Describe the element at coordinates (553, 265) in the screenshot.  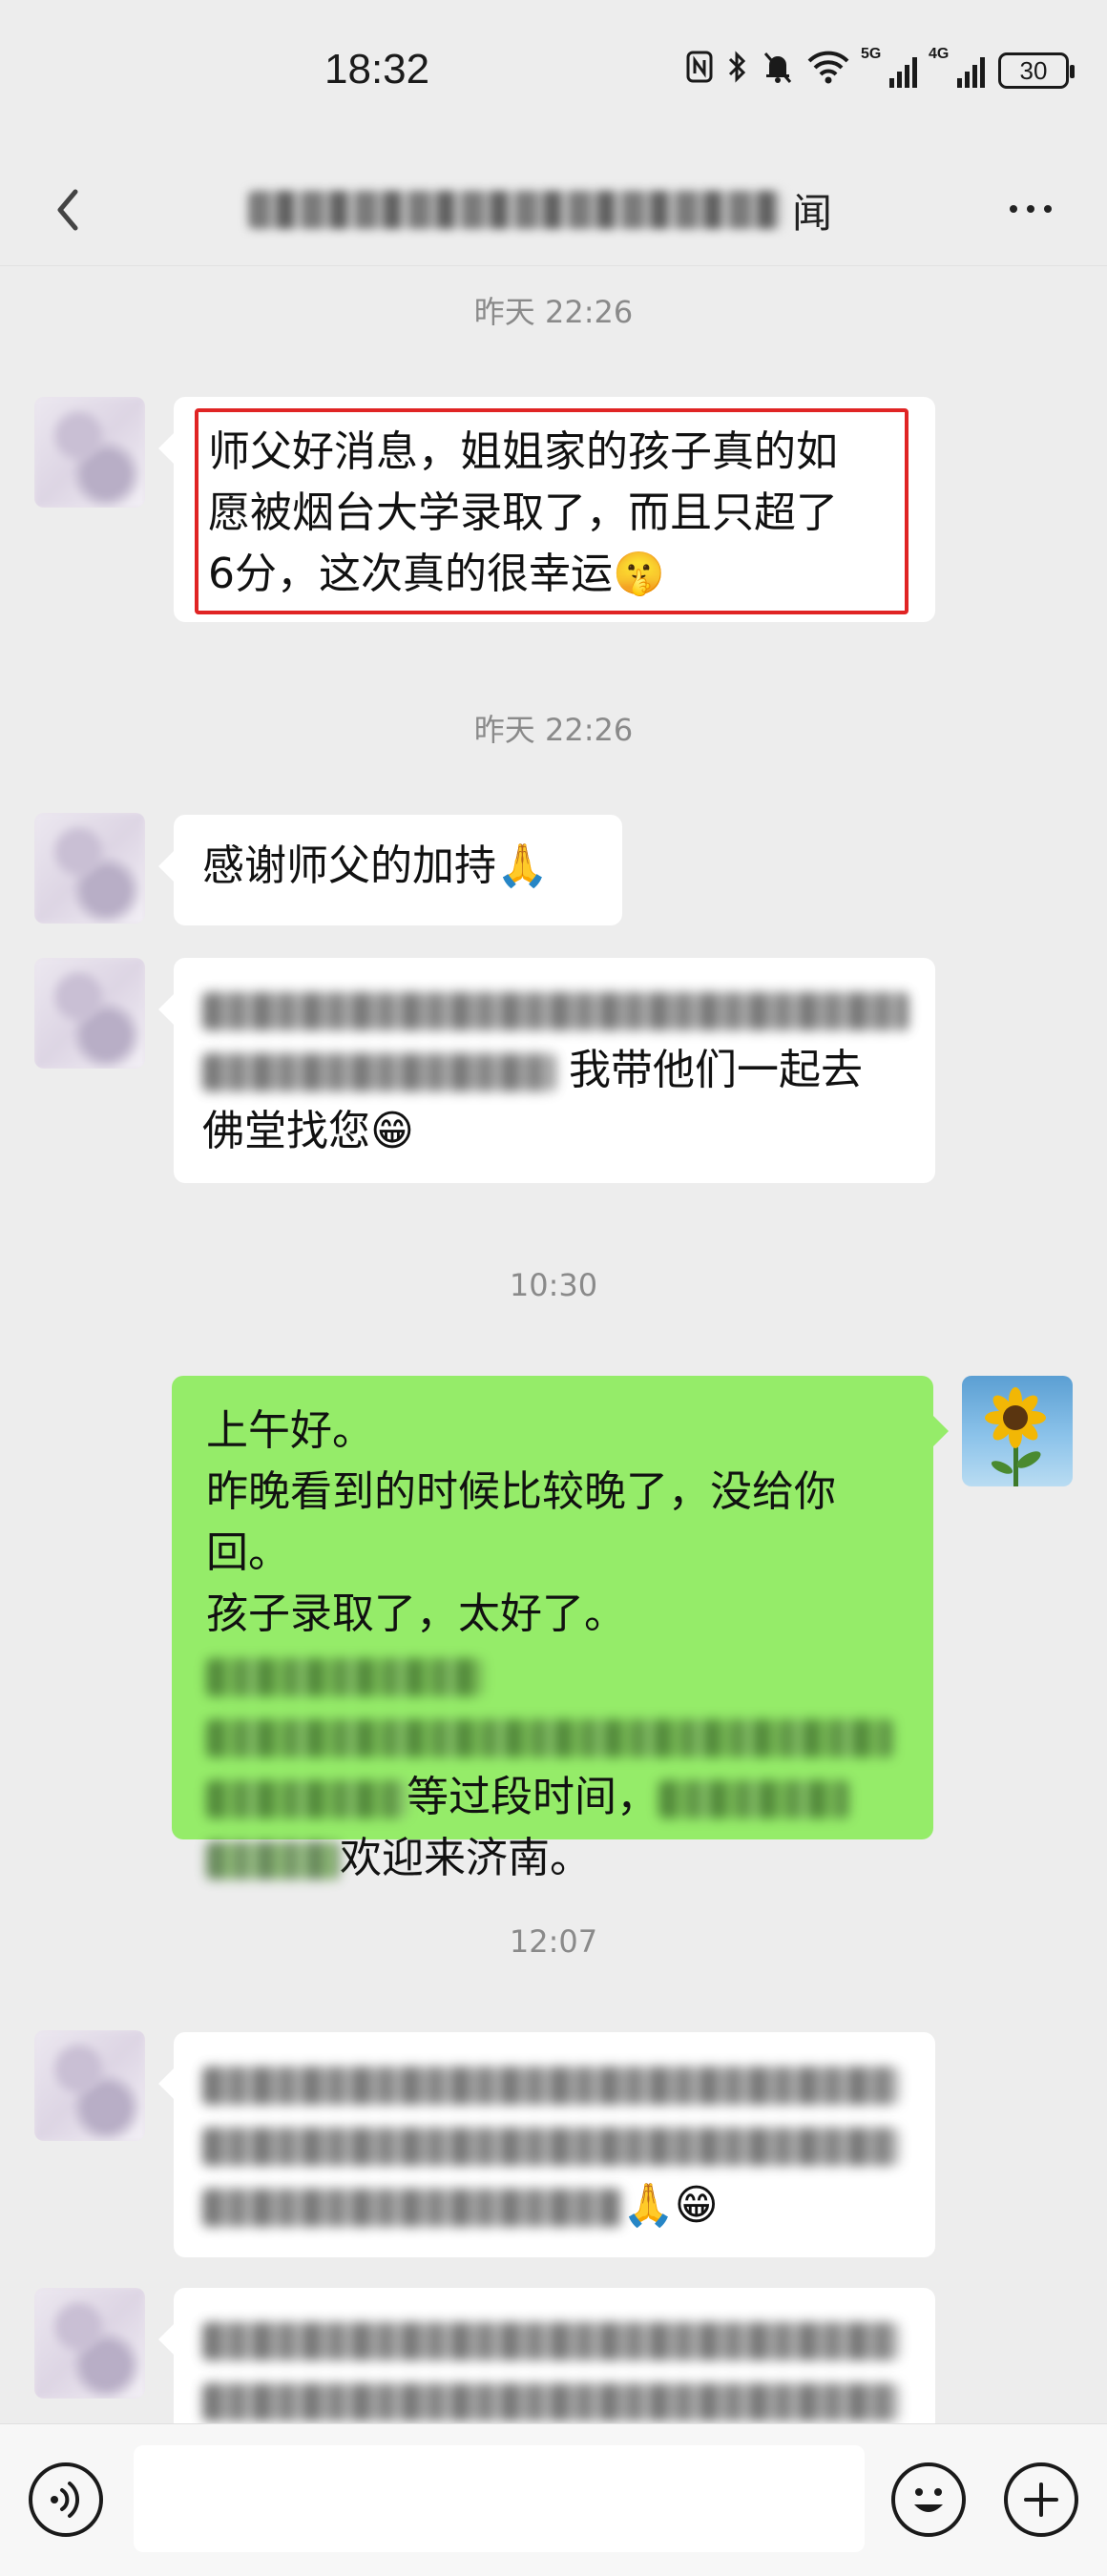
I see `header-divider` at that location.